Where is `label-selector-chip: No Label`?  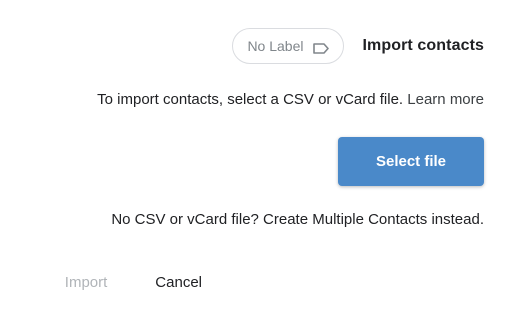 label-selector-chip: No Label is located at coordinates (288, 46).